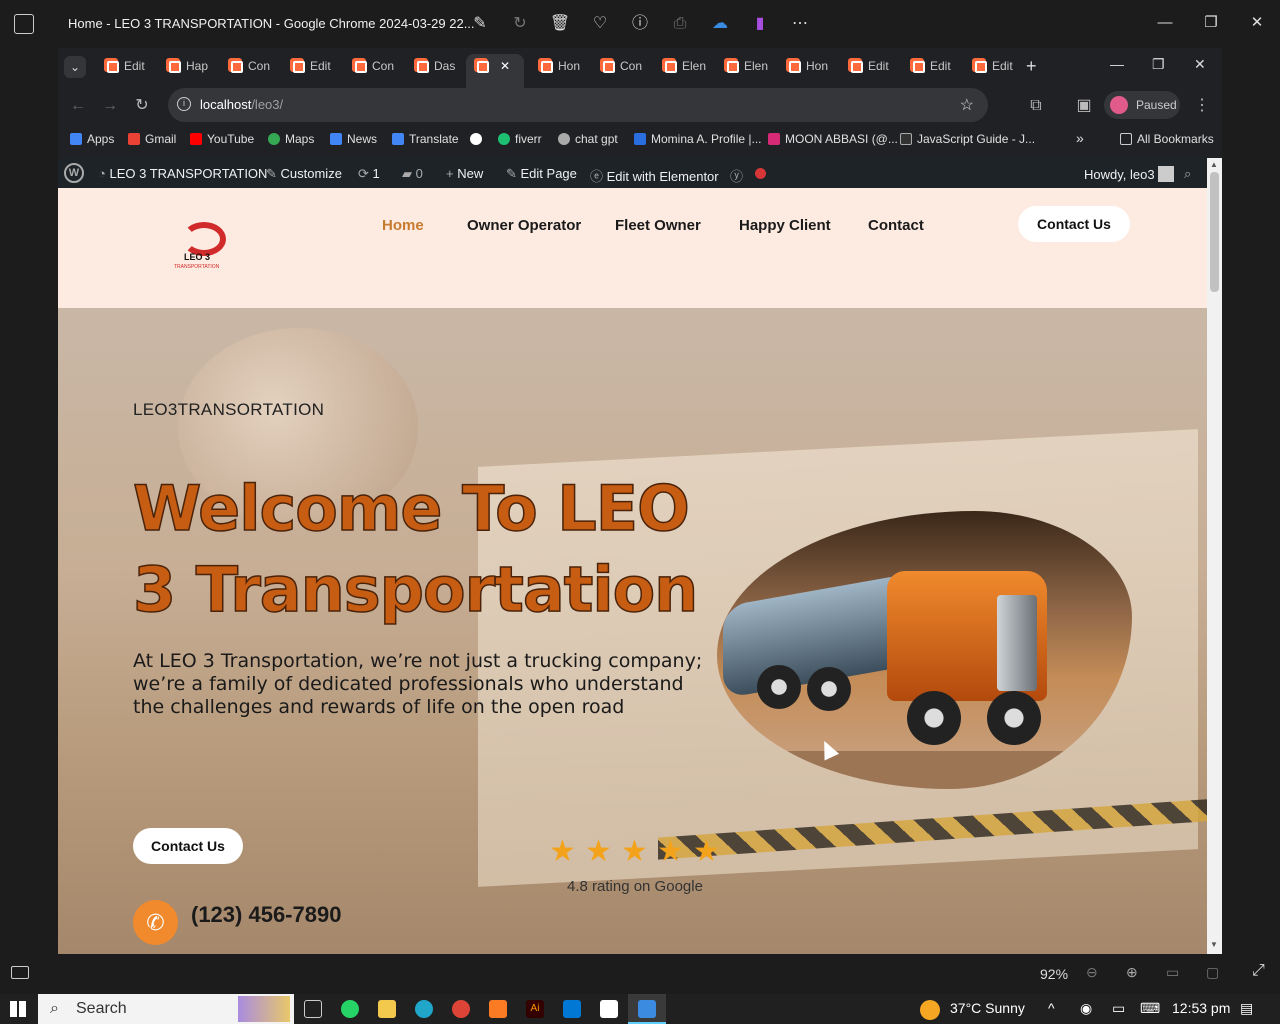  Describe the element at coordinates (1080, 138) in the screenshot. I see `bookmarks-overflow-icon: »` at that location.